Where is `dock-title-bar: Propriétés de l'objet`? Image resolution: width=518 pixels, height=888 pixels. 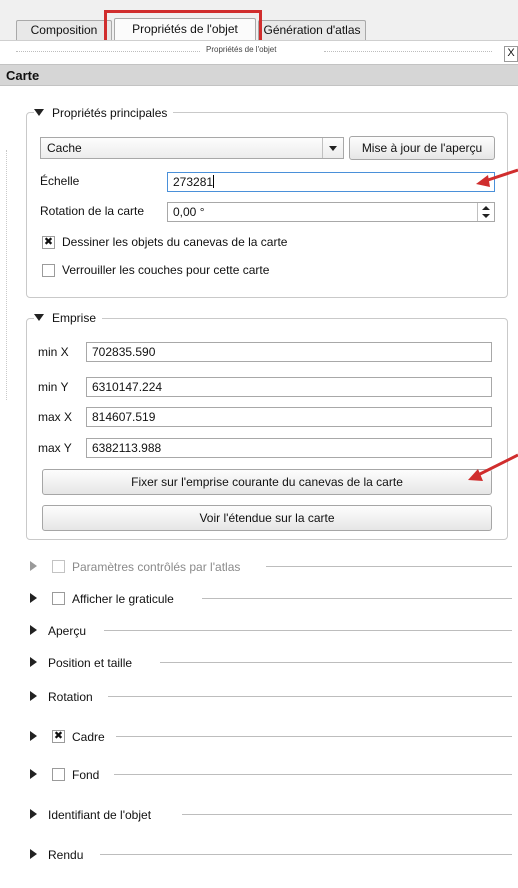 dock-title-bar: Propriétés de l'objet is located at coordinates (259, 51).